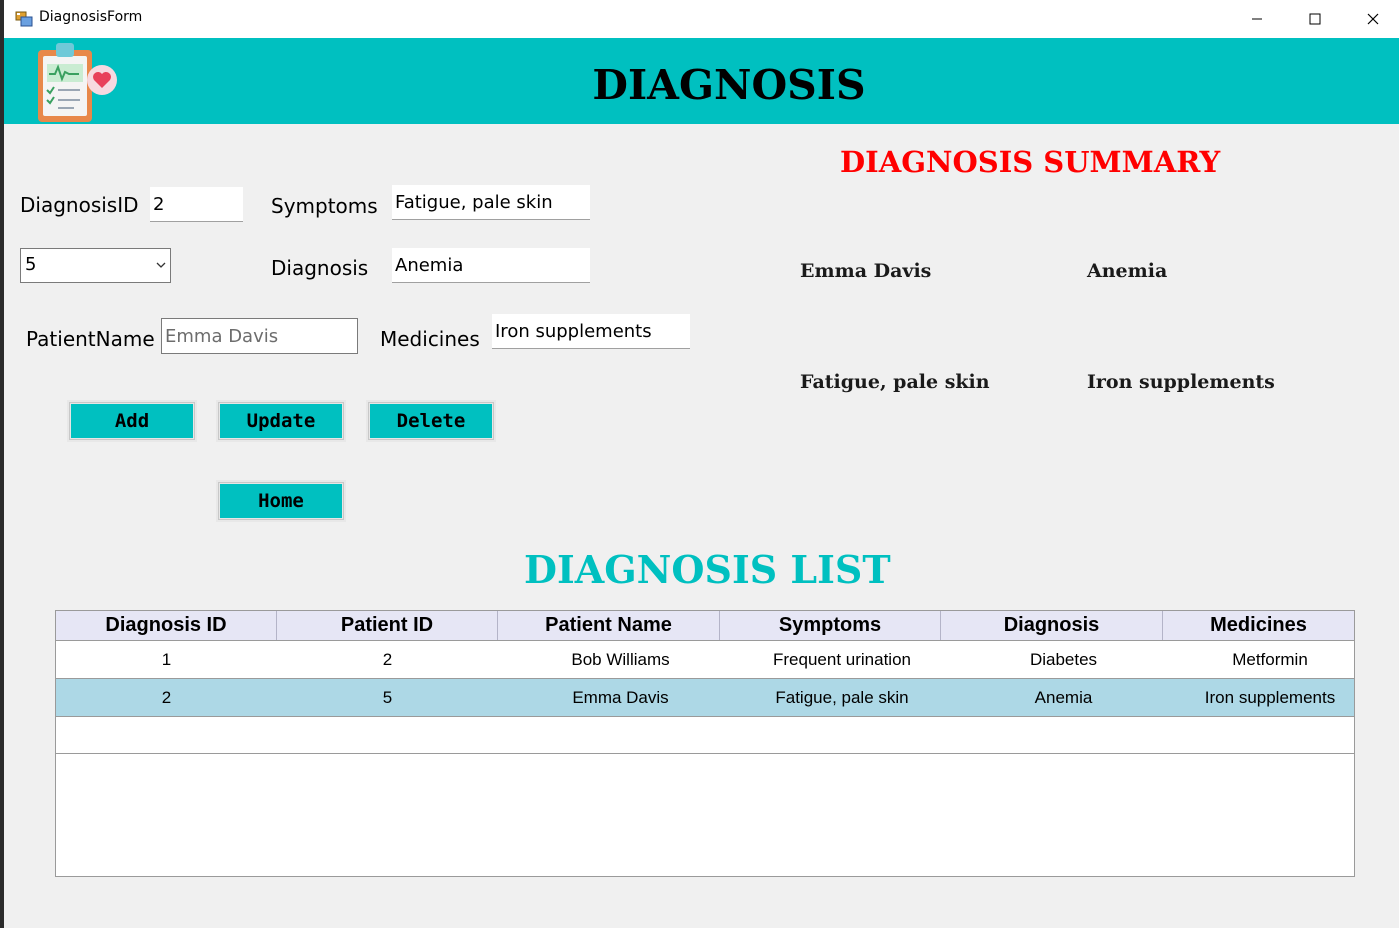 This screenshot has width=1399, height=928. Describe the element at coordinates (842, 659) in the screenshot. I see `cell-symptoms: Frequent urination` at that location.